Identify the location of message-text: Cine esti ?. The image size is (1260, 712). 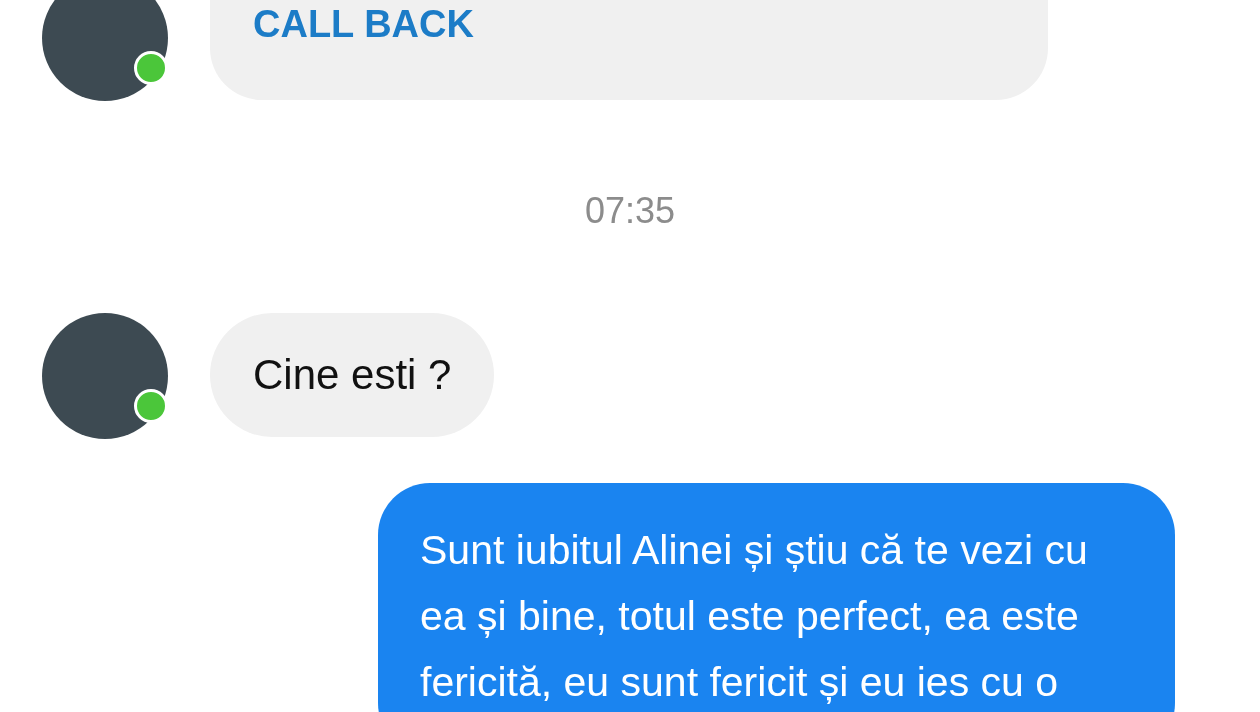
(352, 374).